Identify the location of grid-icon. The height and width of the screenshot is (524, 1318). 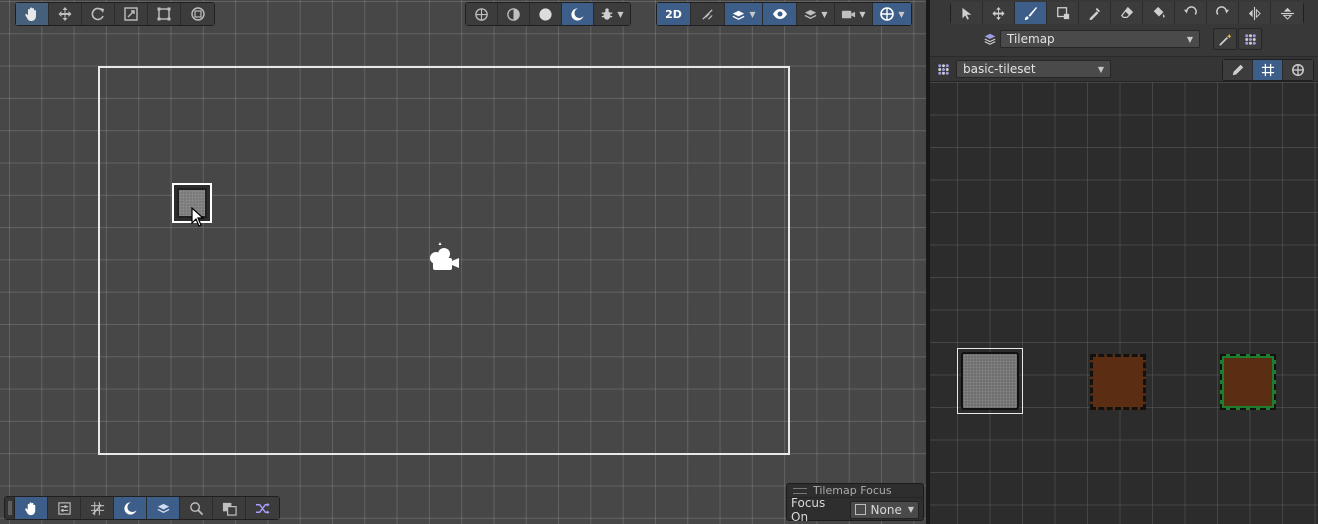
(1267, 70).